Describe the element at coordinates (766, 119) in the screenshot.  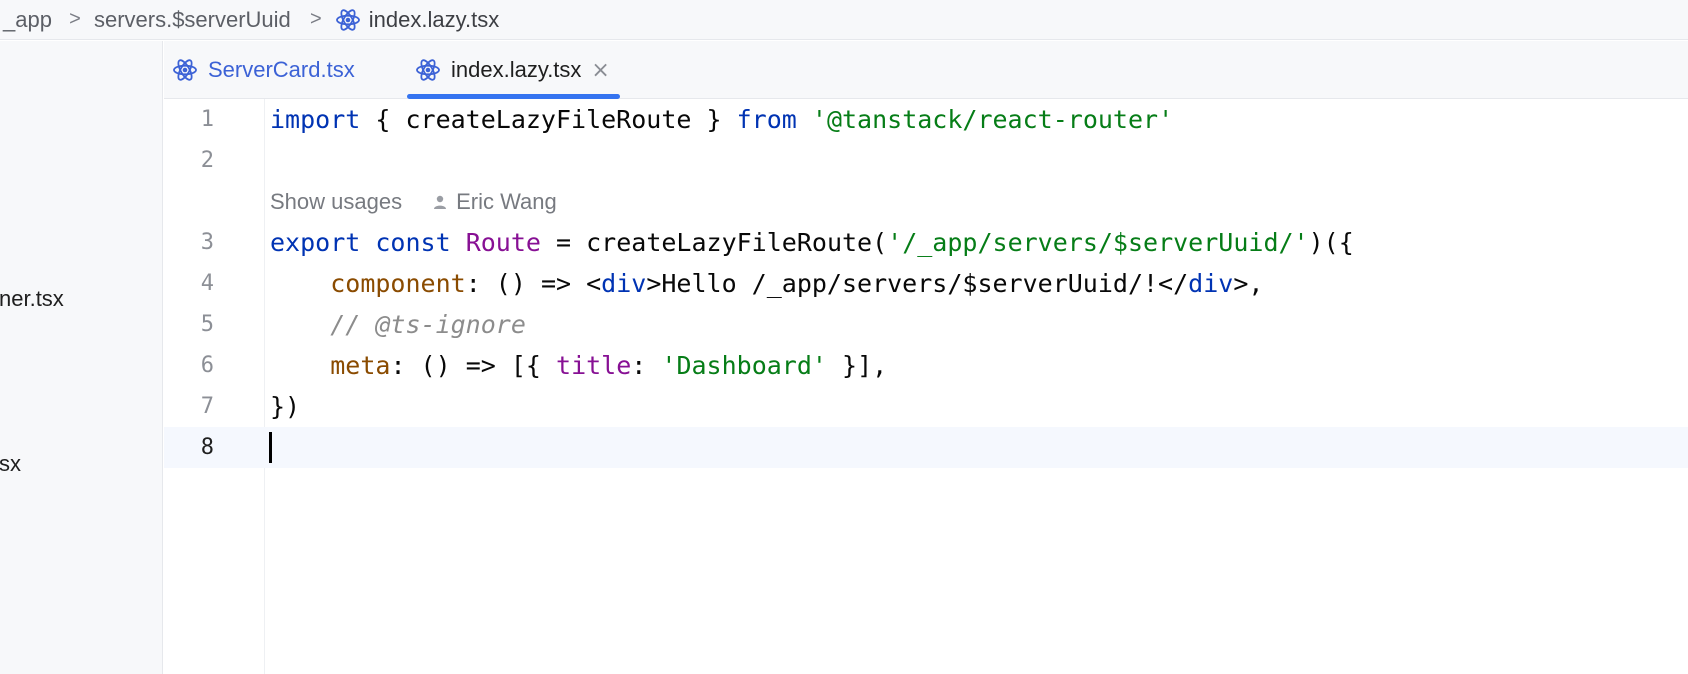
I see `keyword-token: from` at that location.